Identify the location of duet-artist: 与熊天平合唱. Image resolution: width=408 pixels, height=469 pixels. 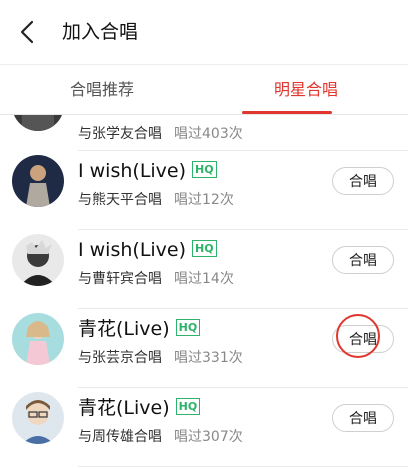
(120, 200).